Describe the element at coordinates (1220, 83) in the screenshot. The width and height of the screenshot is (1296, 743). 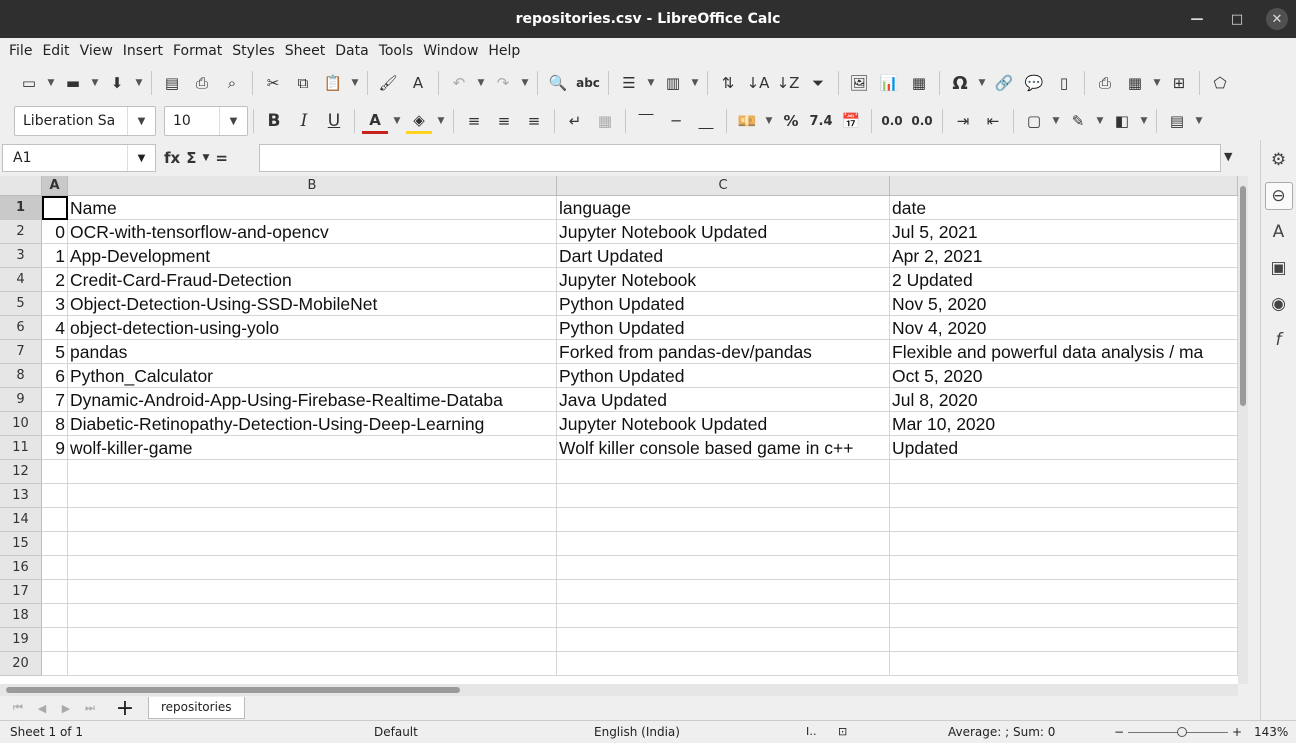
I see `show-draw-functions-icon: ⬠` at that location.